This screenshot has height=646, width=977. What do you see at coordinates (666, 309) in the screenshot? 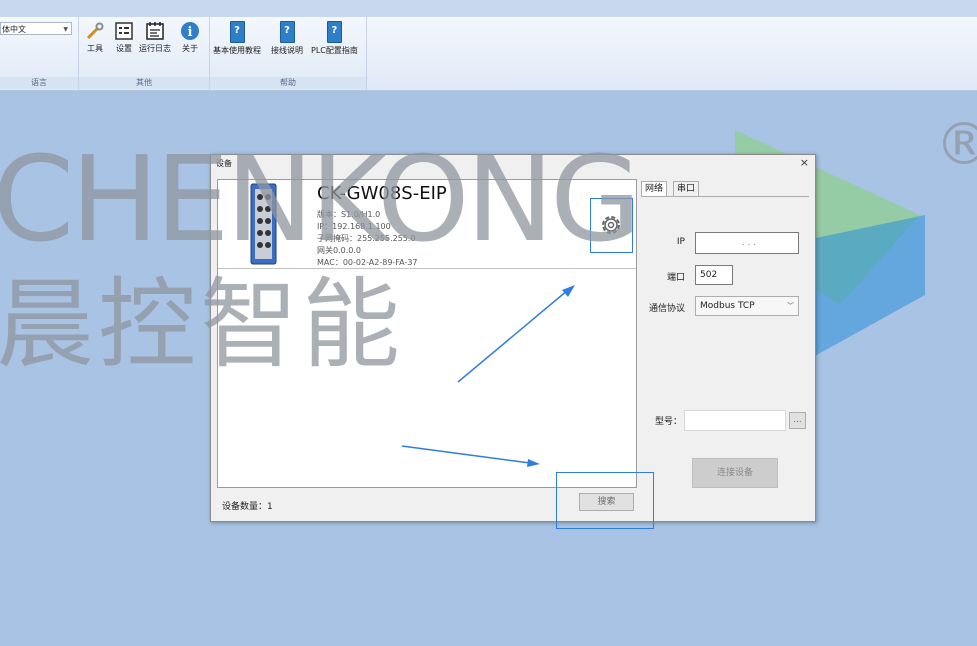
I see `protocol-label: 通信协议` at bounding box center [666, 309].